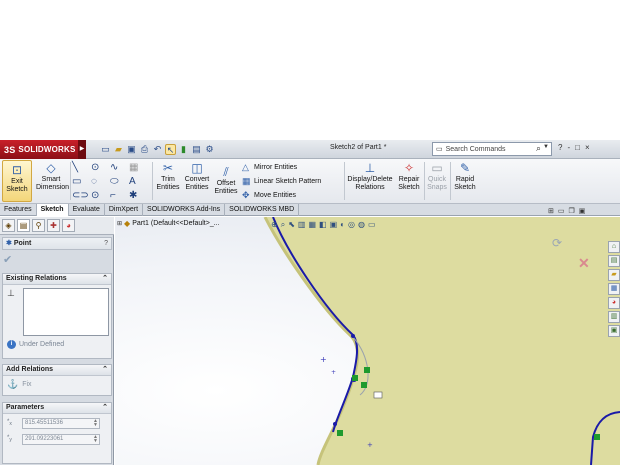  What do you see at coordinates (361, 225) in the screenshot?
I see `apply-scene-icon: ◍` at bounding box center [361, 225].